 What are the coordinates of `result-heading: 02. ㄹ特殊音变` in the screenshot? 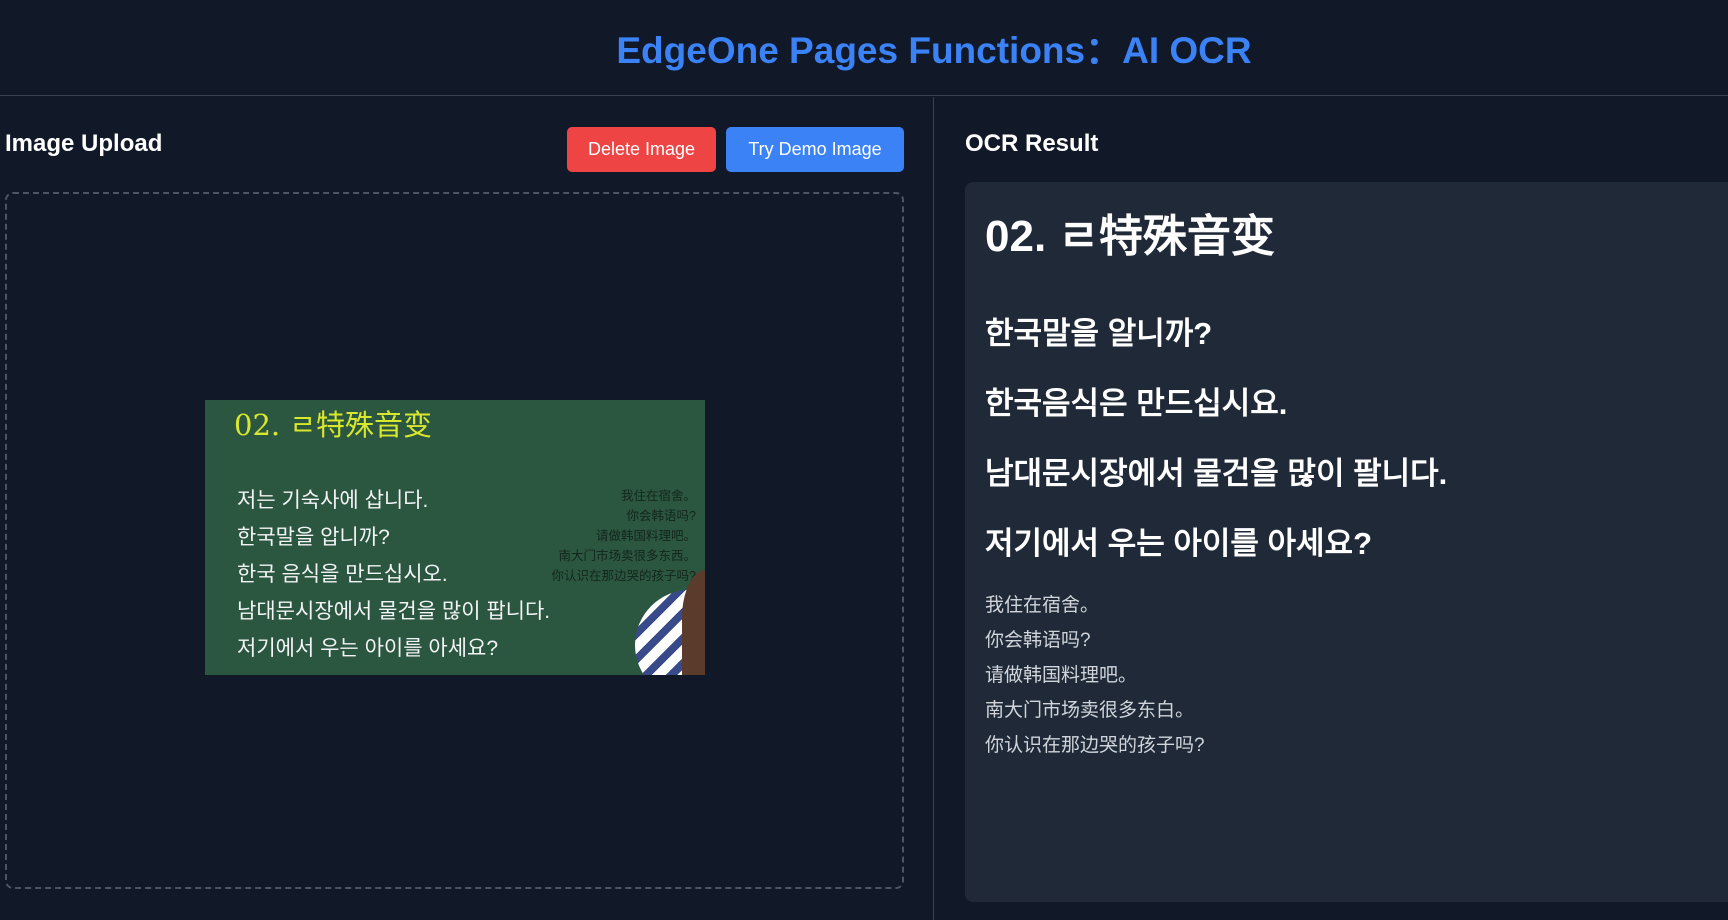 It's located at (1130, 236).